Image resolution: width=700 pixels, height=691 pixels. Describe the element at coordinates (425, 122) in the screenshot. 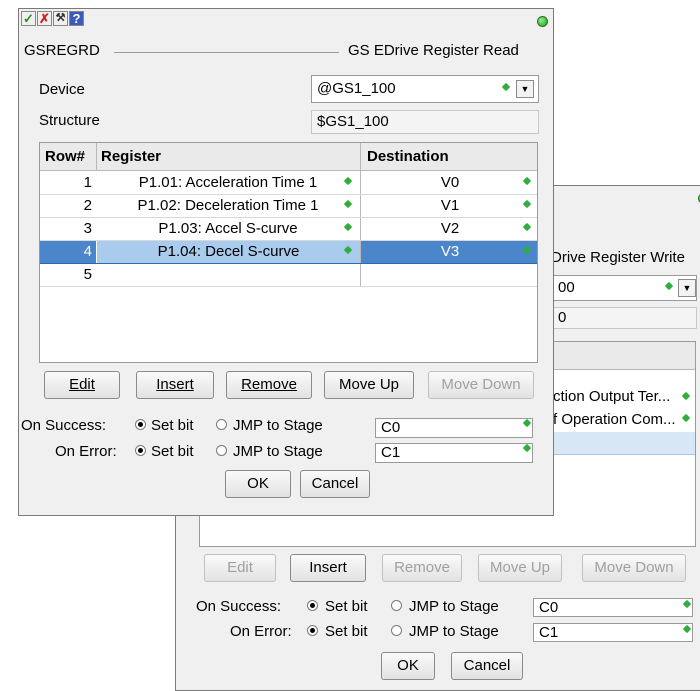

I see `structure-field: $GS1_100` at that location.